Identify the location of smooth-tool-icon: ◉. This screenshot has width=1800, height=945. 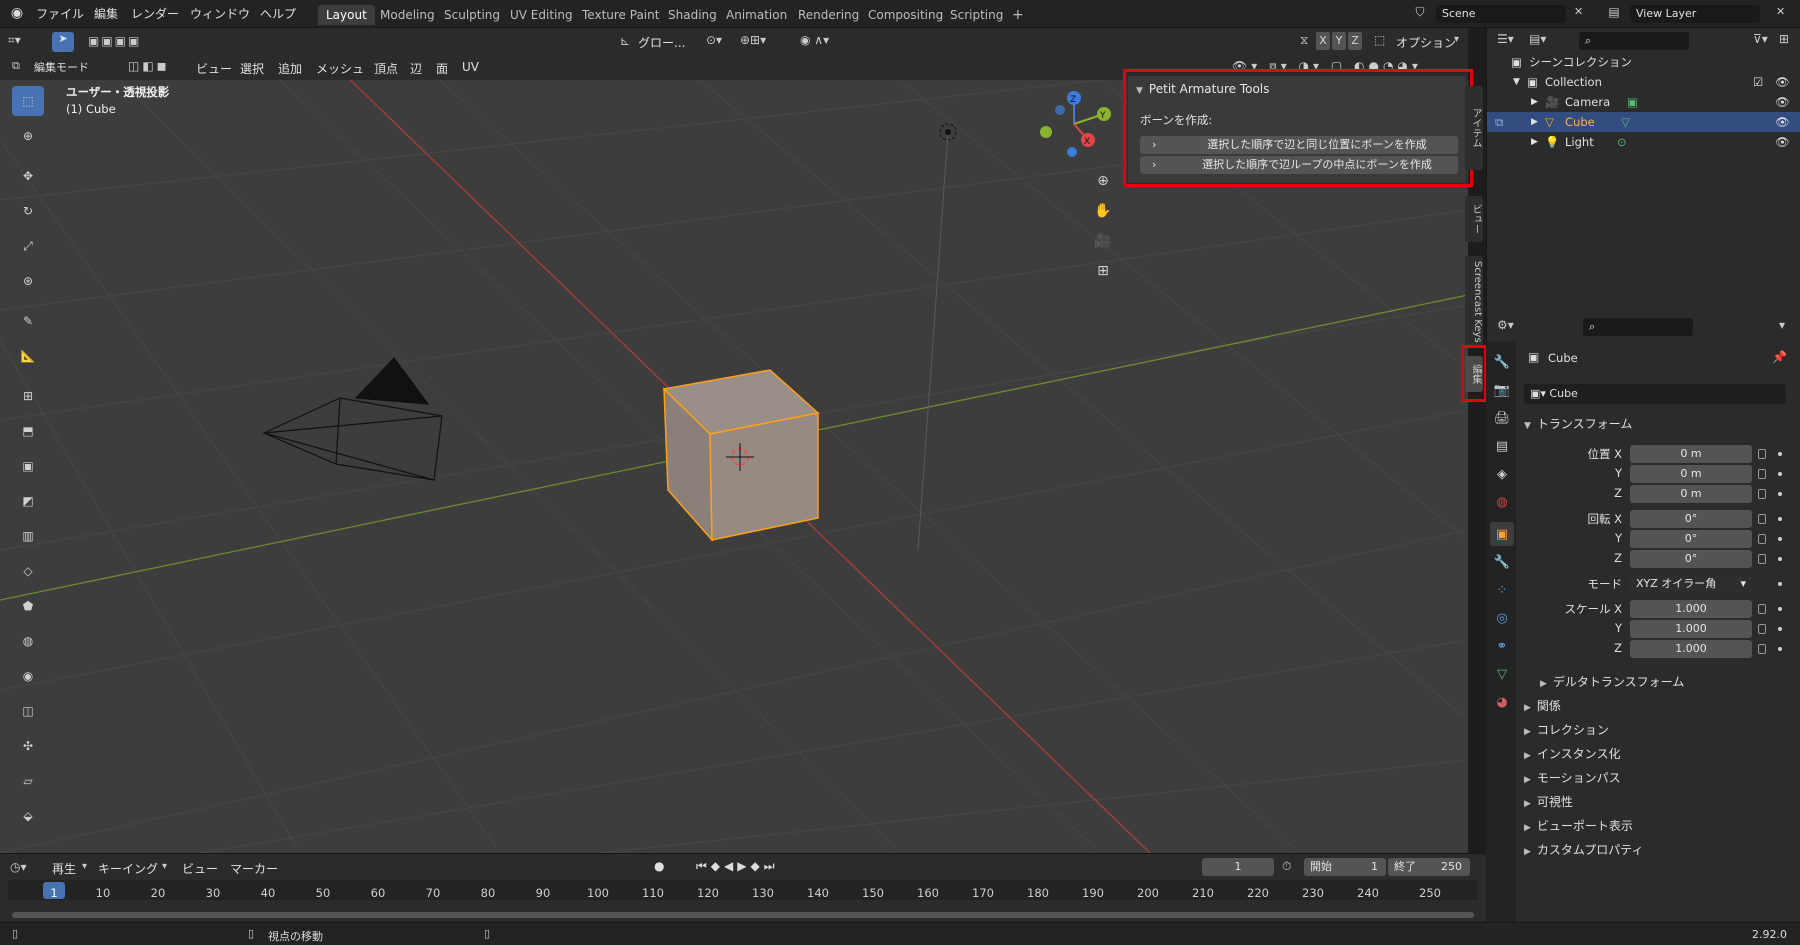
(28, 676).